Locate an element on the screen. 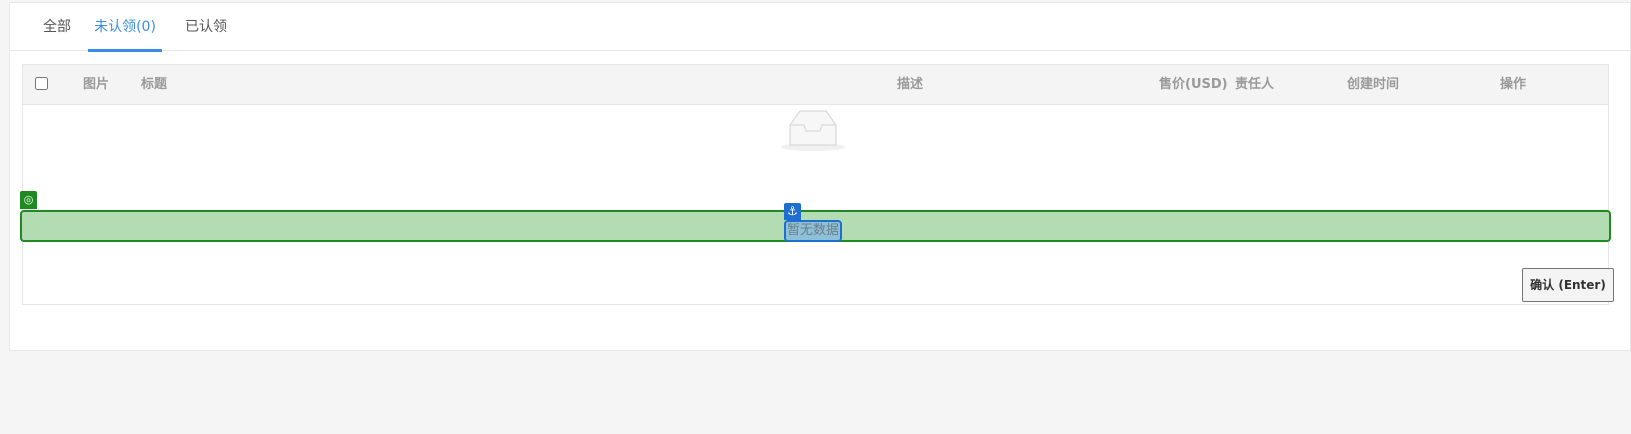  column-header-owner: 责任人 is located at coordinates (1255, 84).